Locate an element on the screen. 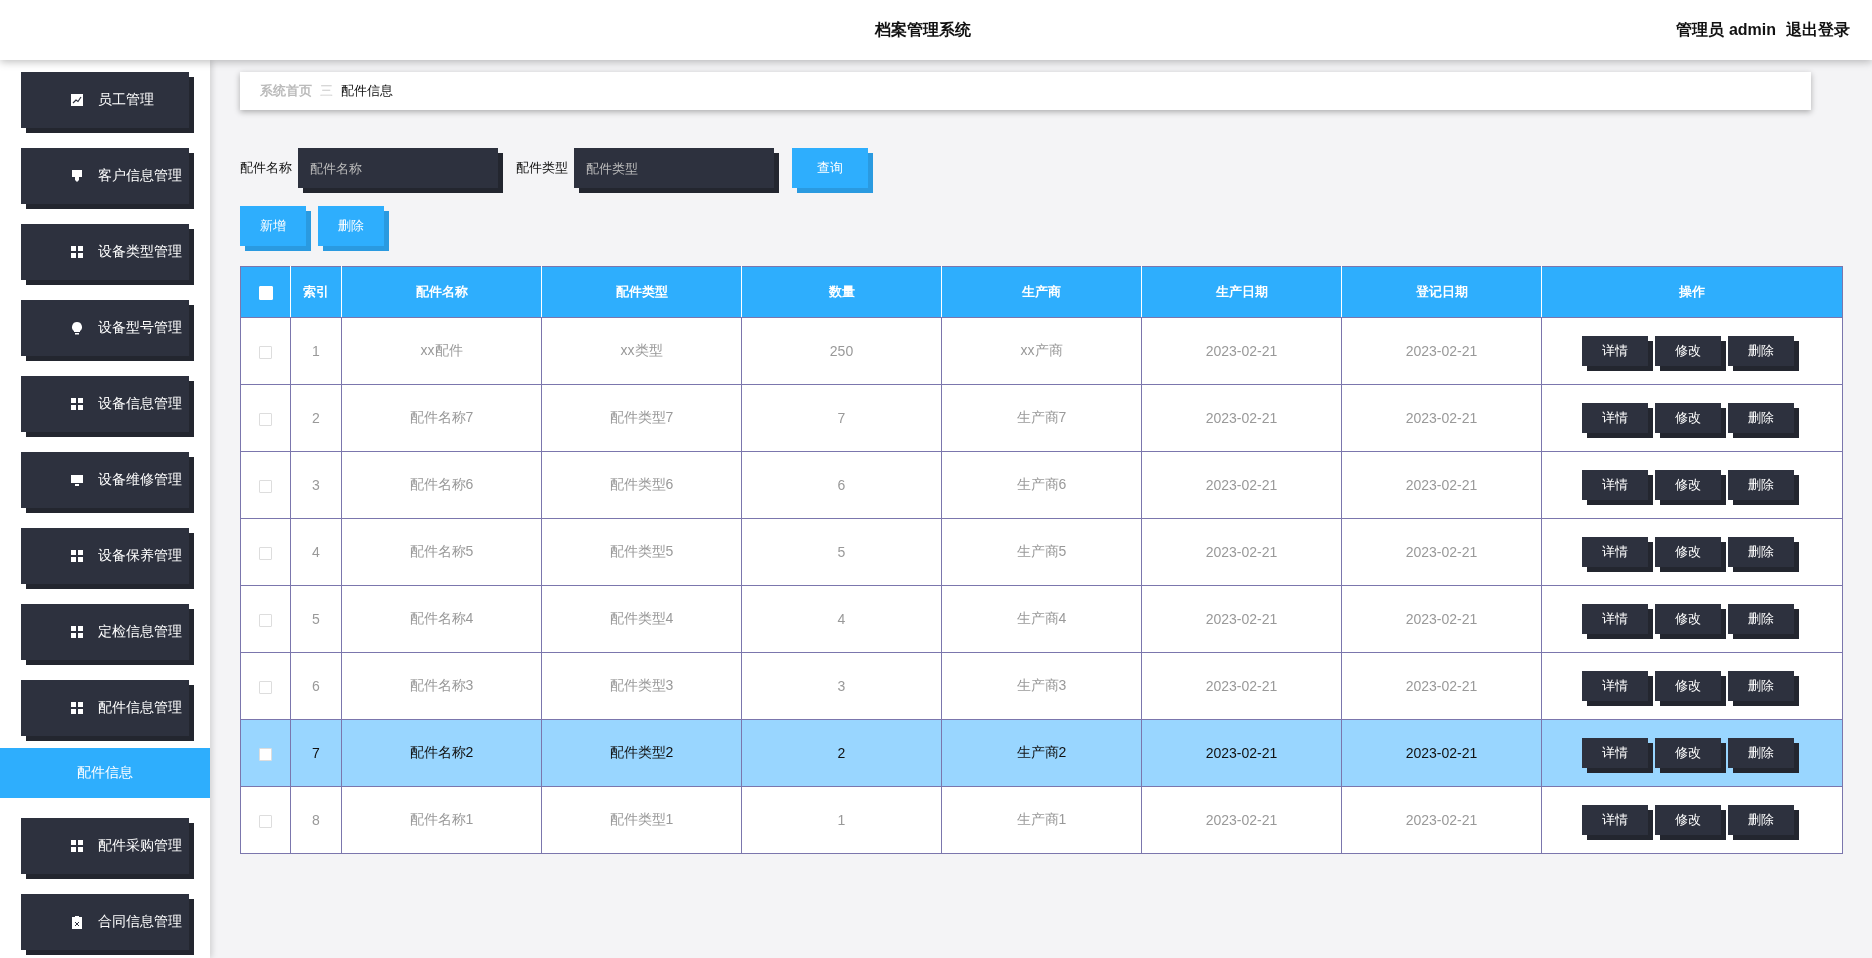 This screenshot has width=1872, height=958. table-cell: 生产商3 is located at coordinates (1041, 686).